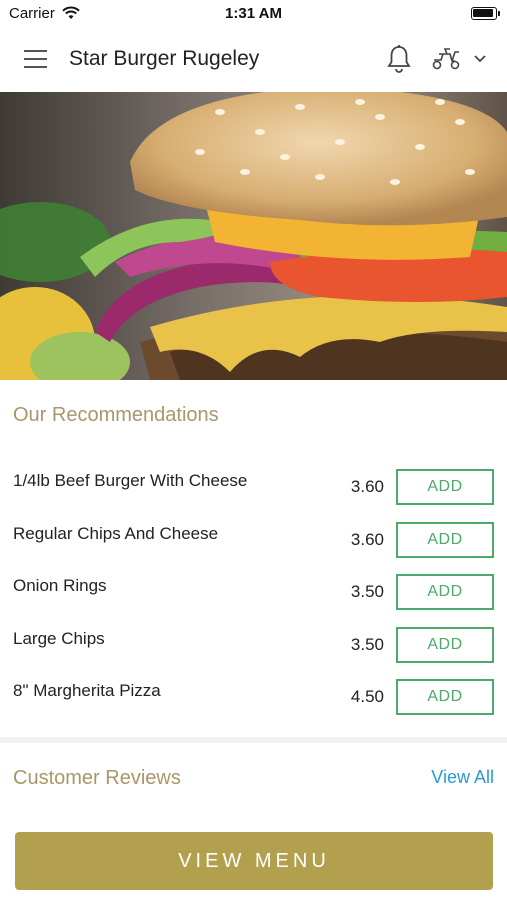  I want to click on menu-icon, so click(35, 59).